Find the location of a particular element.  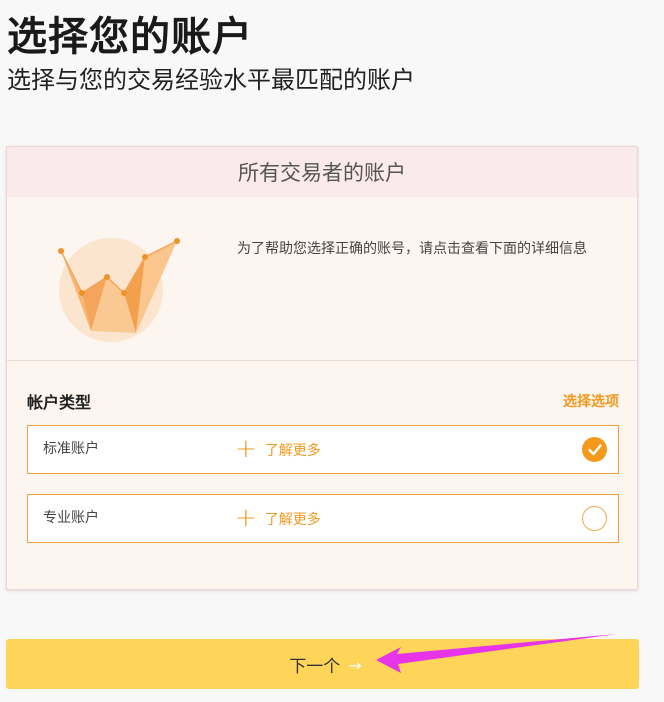

next-button: 下一个 → is located at coordinates (322, 664).